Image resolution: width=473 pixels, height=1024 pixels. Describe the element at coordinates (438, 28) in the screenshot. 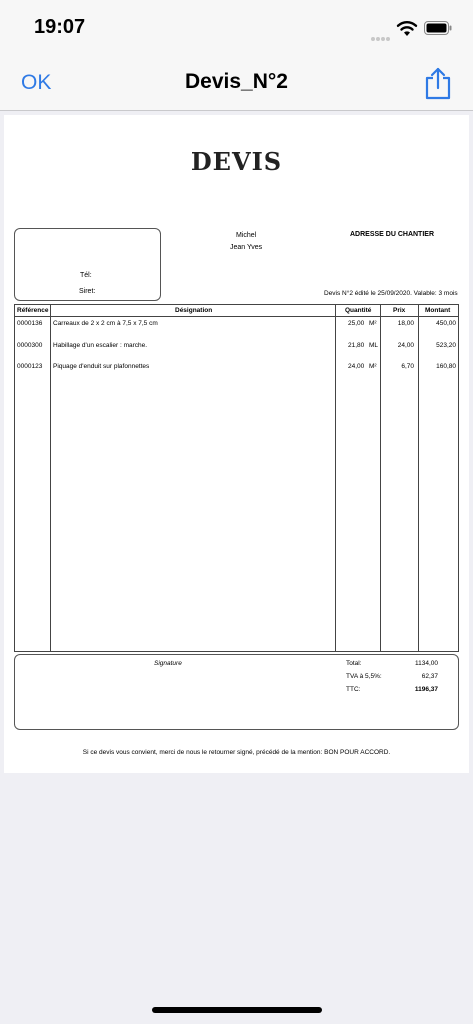

I see `battery-icon` at that location.